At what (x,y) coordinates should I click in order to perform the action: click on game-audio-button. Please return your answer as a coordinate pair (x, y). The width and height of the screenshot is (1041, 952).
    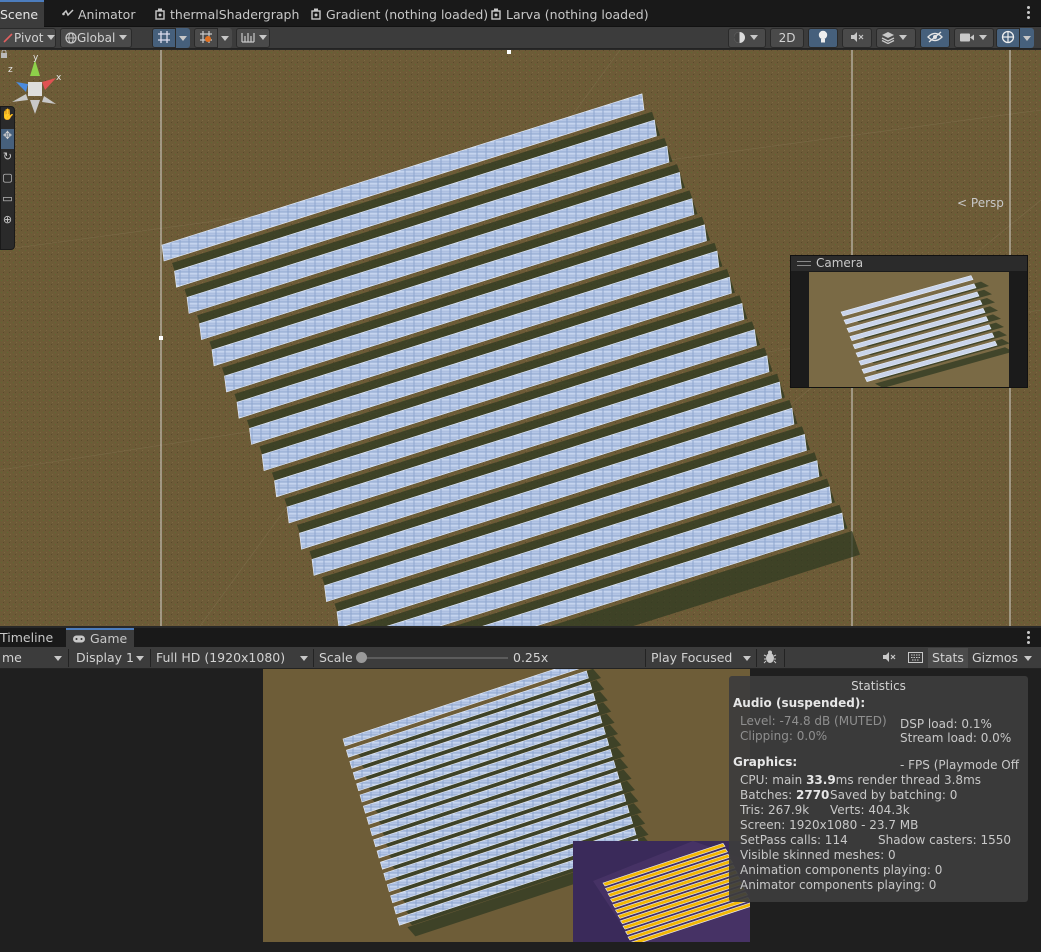
    Looking at the image, I should click on (890, 658).